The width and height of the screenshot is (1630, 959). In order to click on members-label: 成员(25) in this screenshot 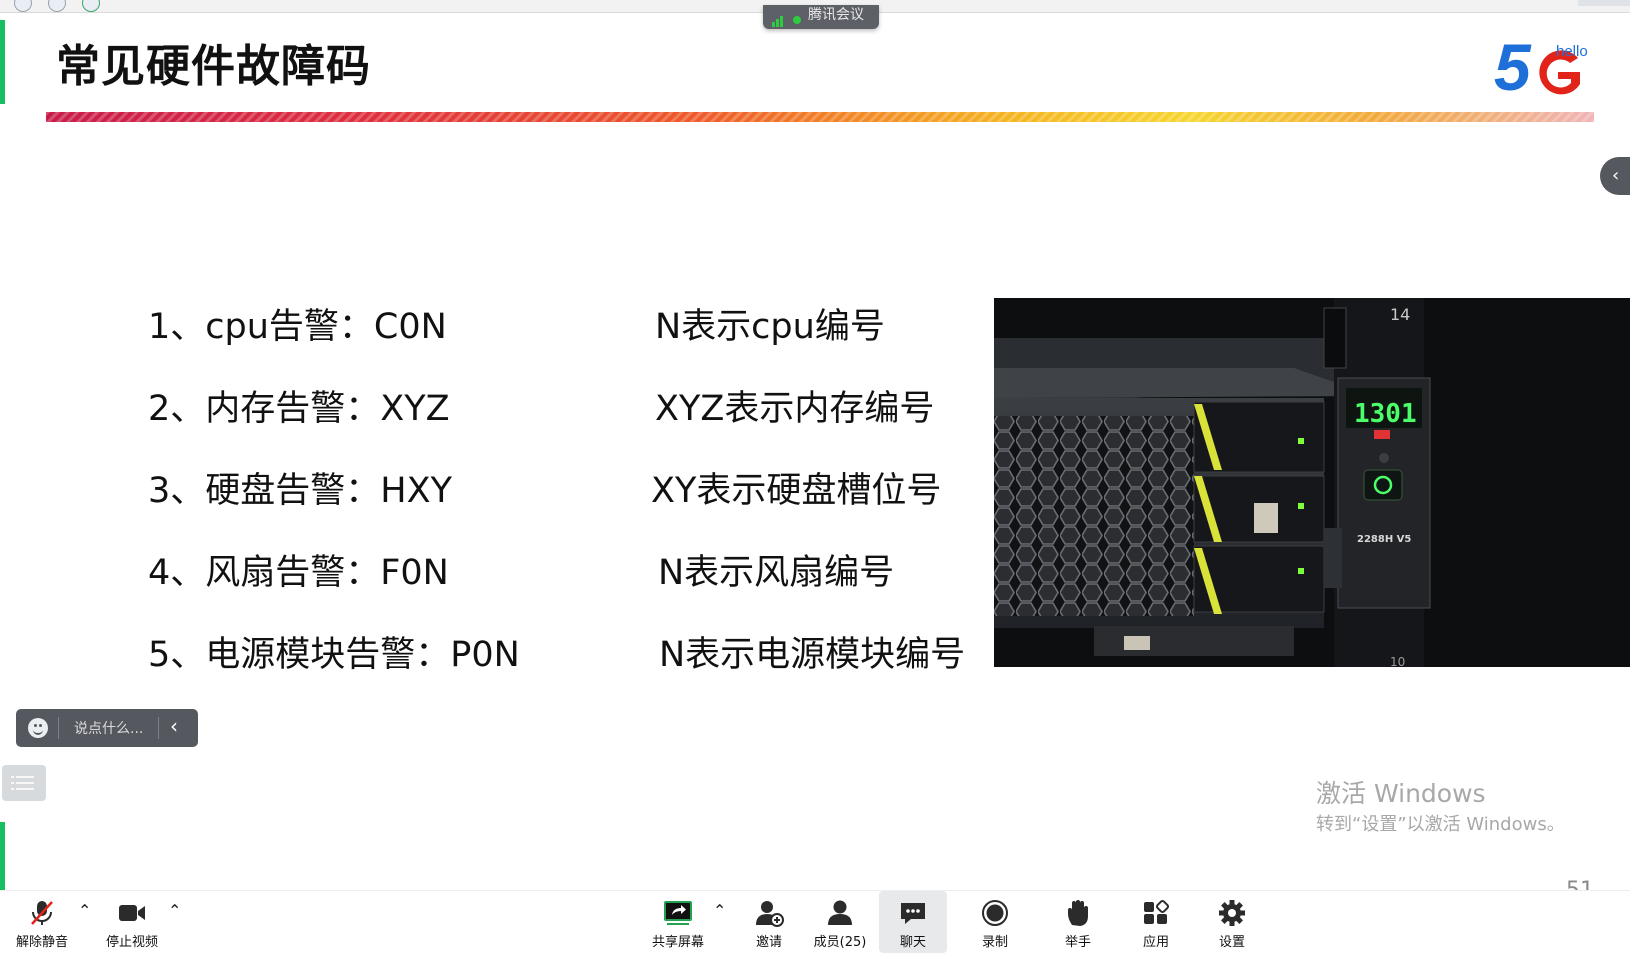, I will do `click(840, 942)`.